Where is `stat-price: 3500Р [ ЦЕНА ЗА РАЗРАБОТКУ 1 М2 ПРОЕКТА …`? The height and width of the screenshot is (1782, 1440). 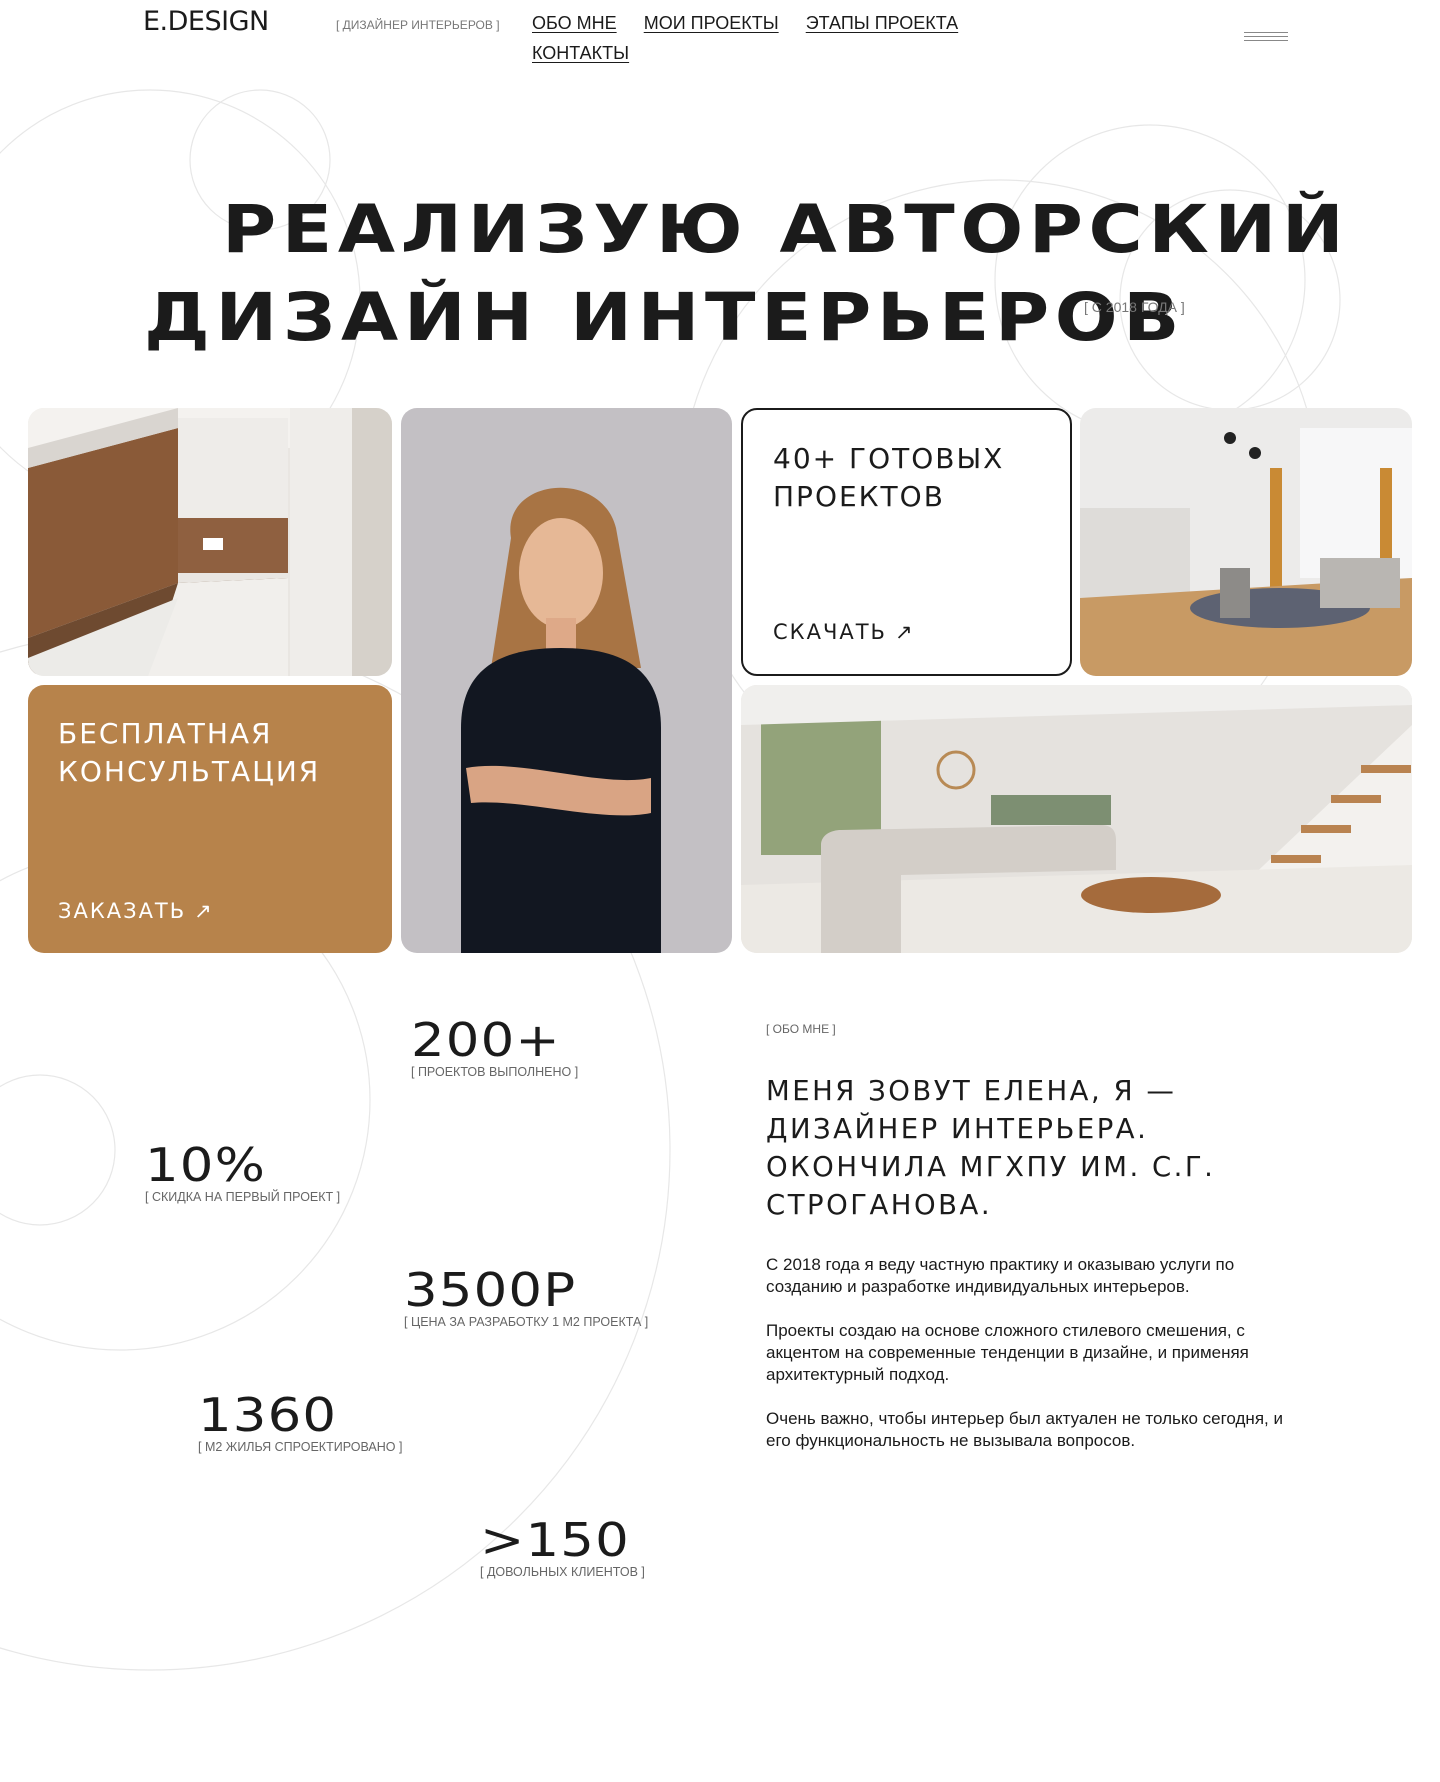
stat-price: 3500Р [ ЦЕНА ЗА РАЗРАБОТКУ 1 М2 ПРОЕКТА … is located at coordinates (526, 1297).